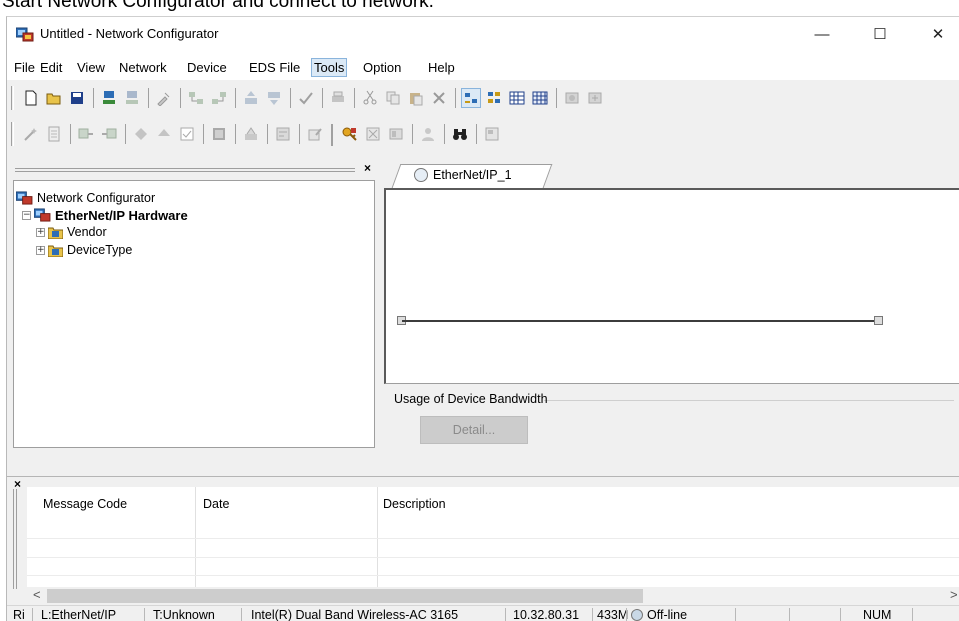 The image size is (959, 621). What do you see at coordinates (219, 134) in the screenshot?
I see `monitor-icon` at bounding box center [219, 134].